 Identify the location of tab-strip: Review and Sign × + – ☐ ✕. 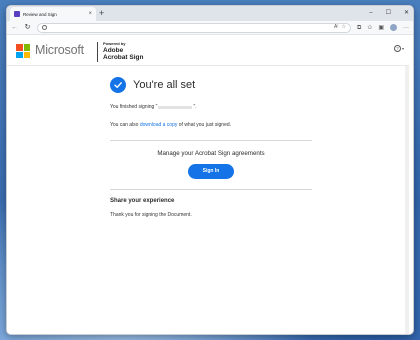
(210, 13).